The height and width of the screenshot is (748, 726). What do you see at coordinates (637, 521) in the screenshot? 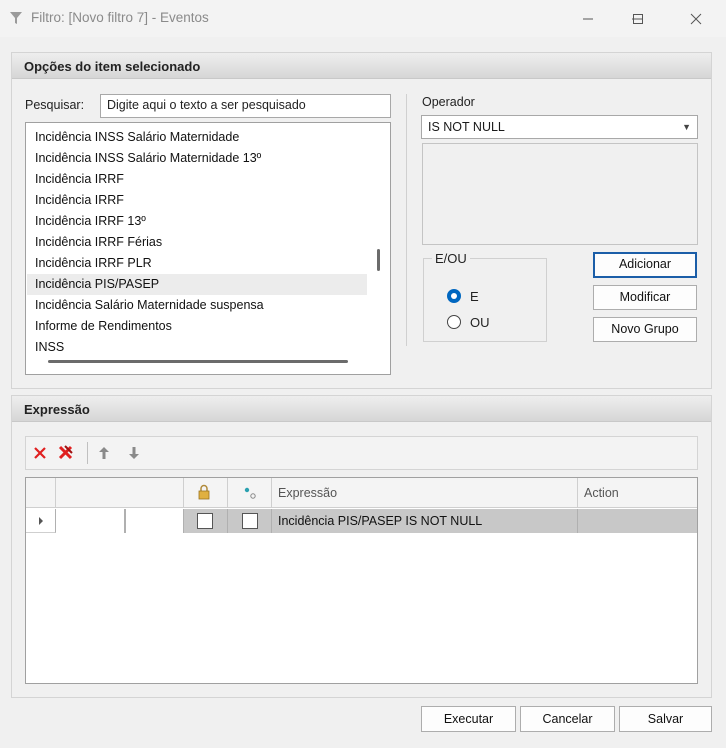
I see `row-cell-action` at bounding box center [637, 521].